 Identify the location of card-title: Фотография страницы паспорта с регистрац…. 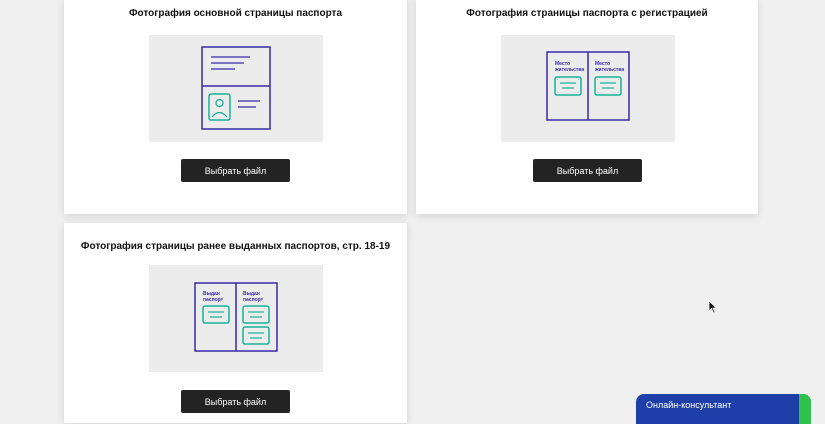
(587, 13).